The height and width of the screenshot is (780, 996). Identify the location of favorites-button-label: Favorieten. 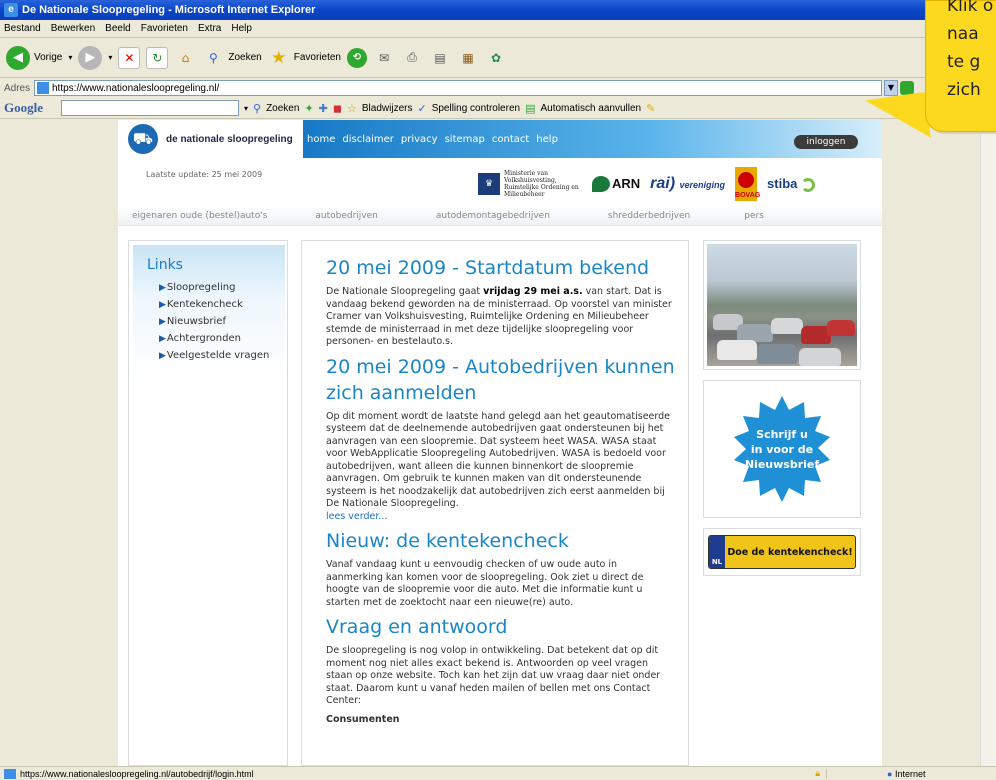
(317, 57).